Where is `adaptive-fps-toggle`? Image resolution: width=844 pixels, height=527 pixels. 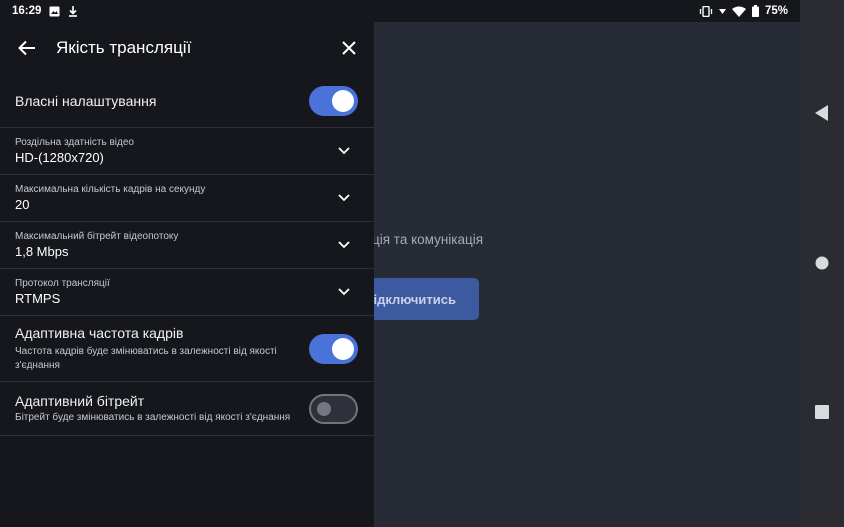
adaptive-fps-toggle is located at coordinates (333, 348).